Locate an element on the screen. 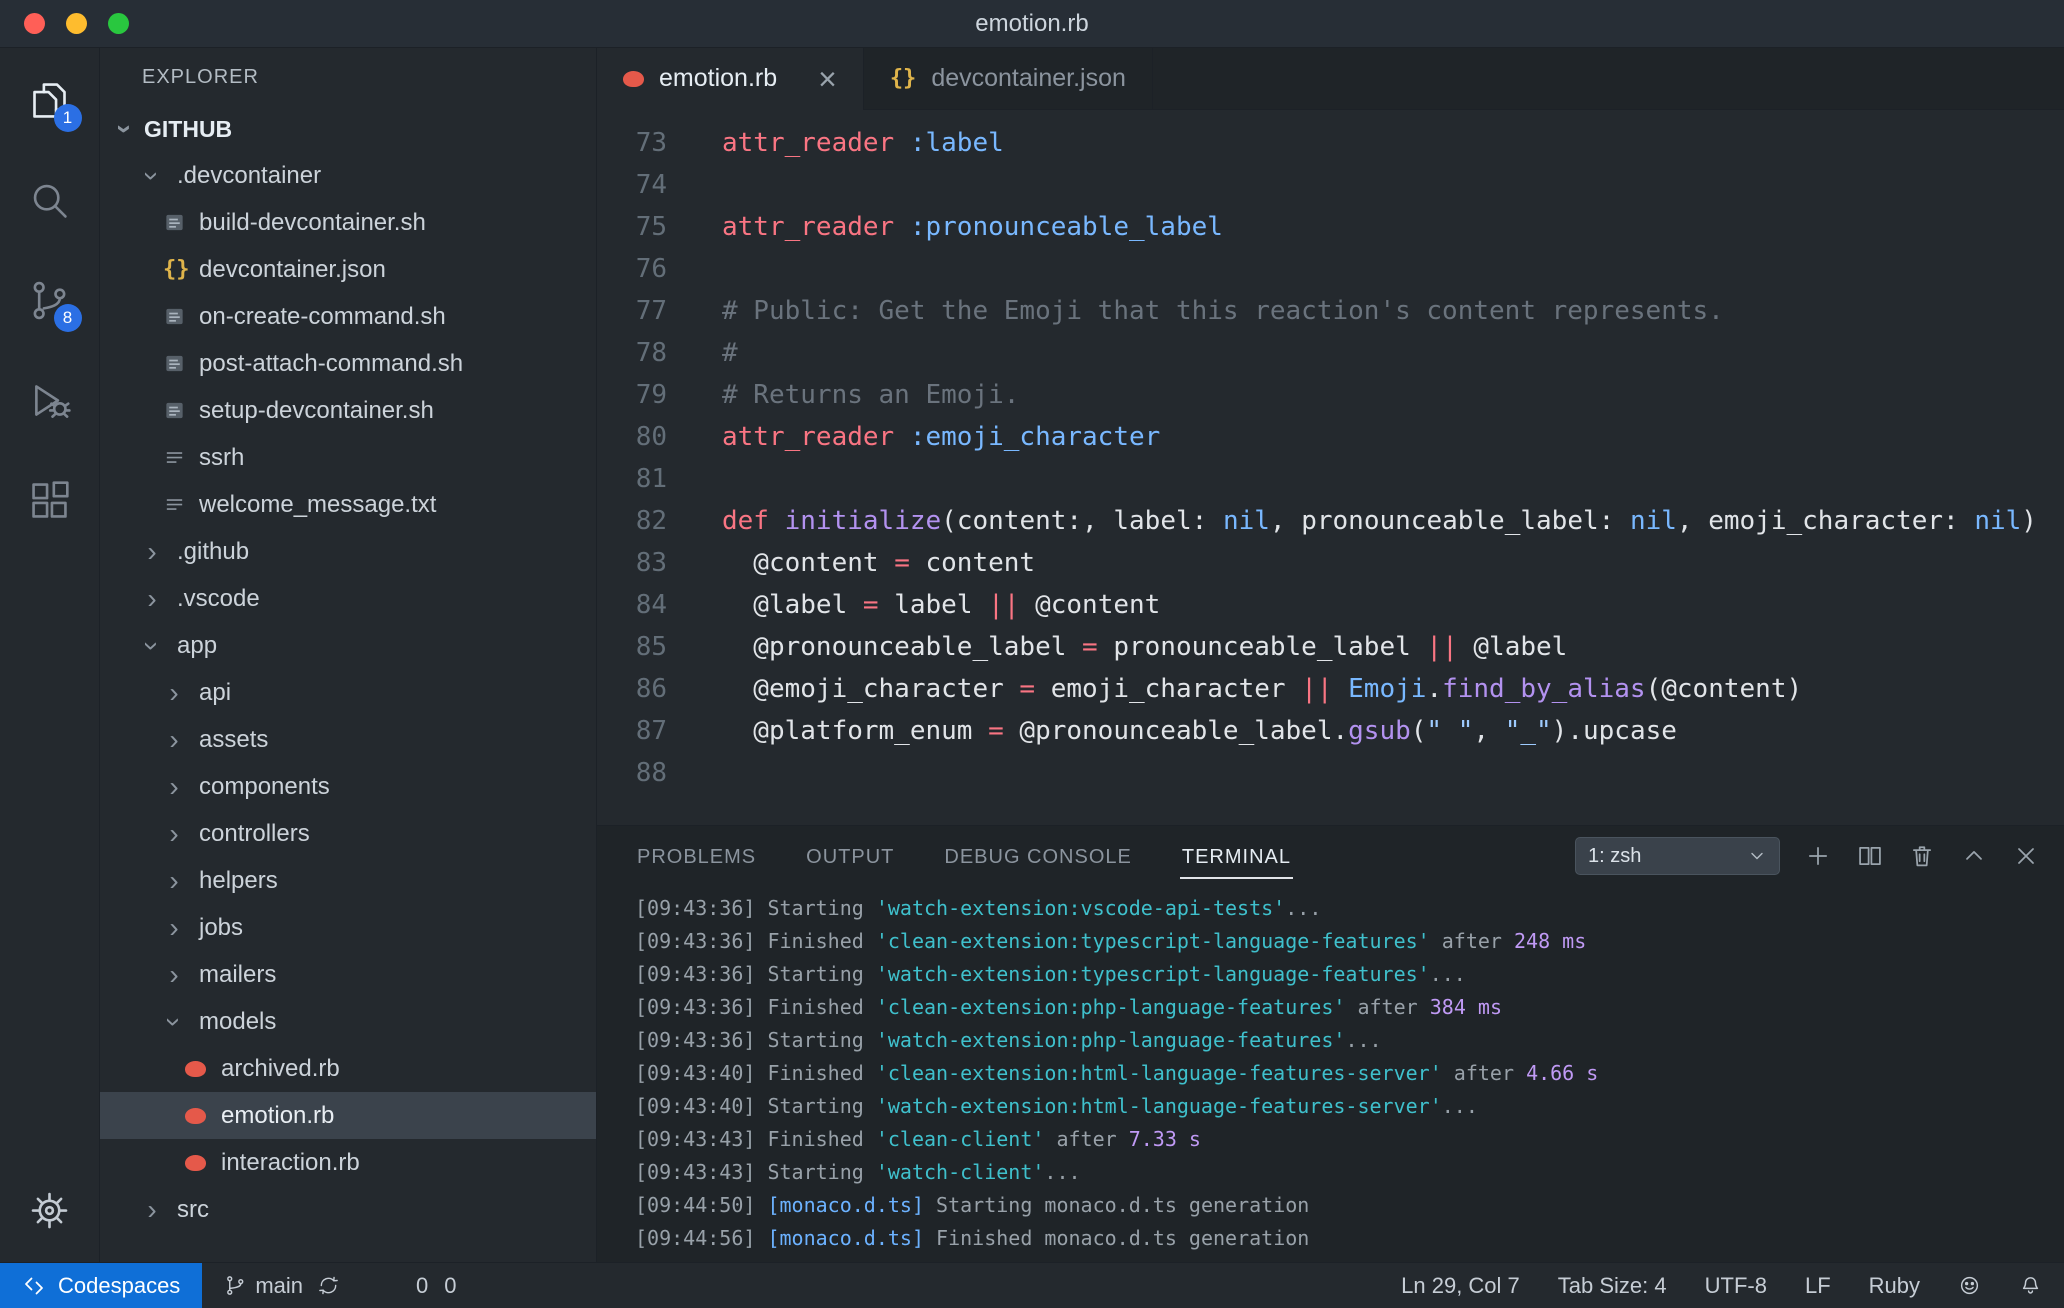 The image size is (2064, 1308). tree-item-jobs: › jobs is located at coordinates (348, 927).